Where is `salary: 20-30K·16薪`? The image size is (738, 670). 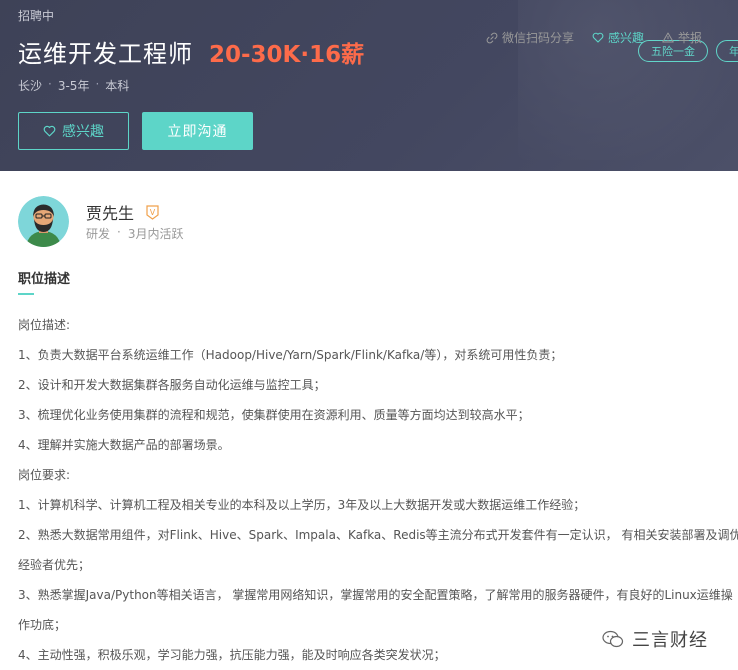
salary: 20-30K·16薪 is located at coordinates (287, 55).